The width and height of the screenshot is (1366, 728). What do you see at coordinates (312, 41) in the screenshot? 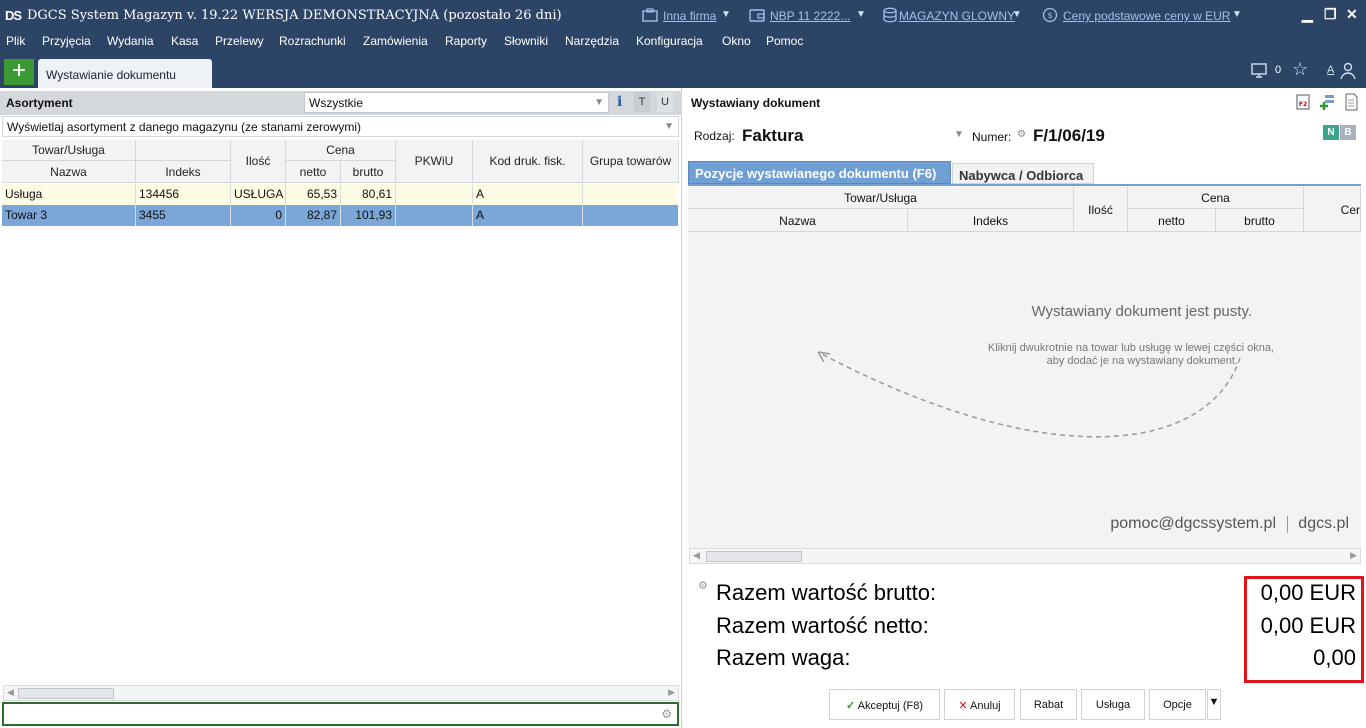
I see `menu-rozrachunki: Rozrachunki` at bounding box center [312, 41].